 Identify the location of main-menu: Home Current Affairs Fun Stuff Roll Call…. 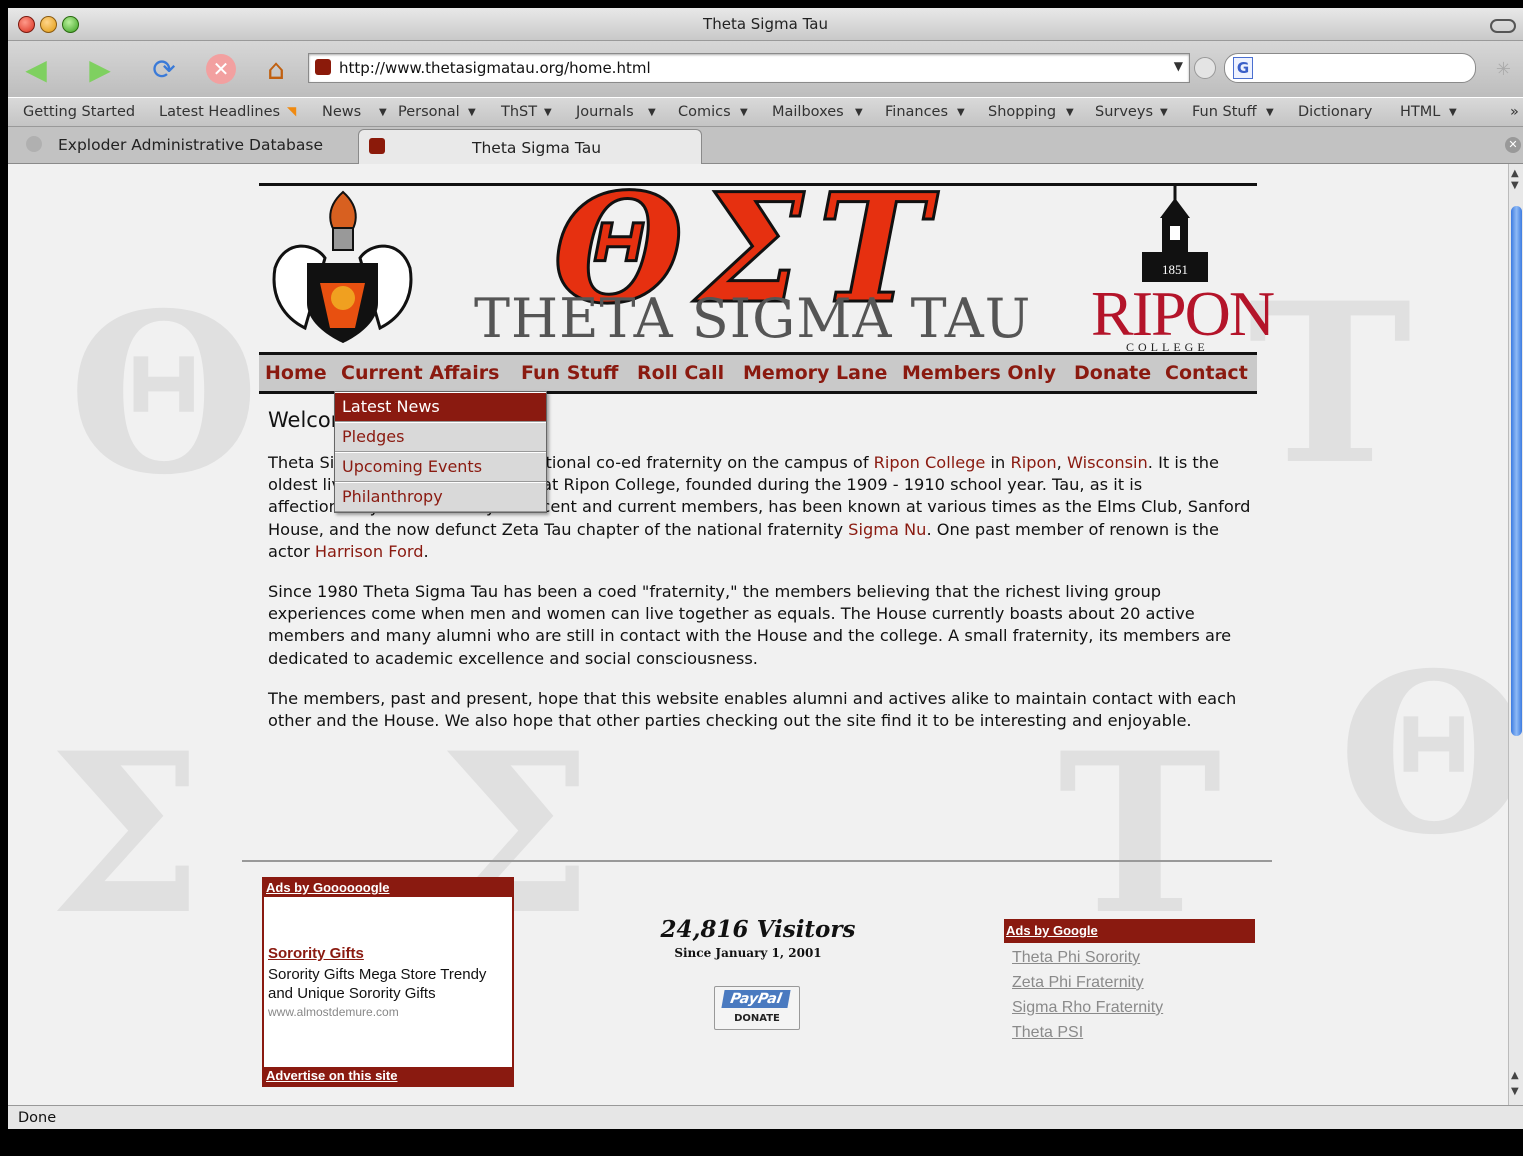
(758, 373).